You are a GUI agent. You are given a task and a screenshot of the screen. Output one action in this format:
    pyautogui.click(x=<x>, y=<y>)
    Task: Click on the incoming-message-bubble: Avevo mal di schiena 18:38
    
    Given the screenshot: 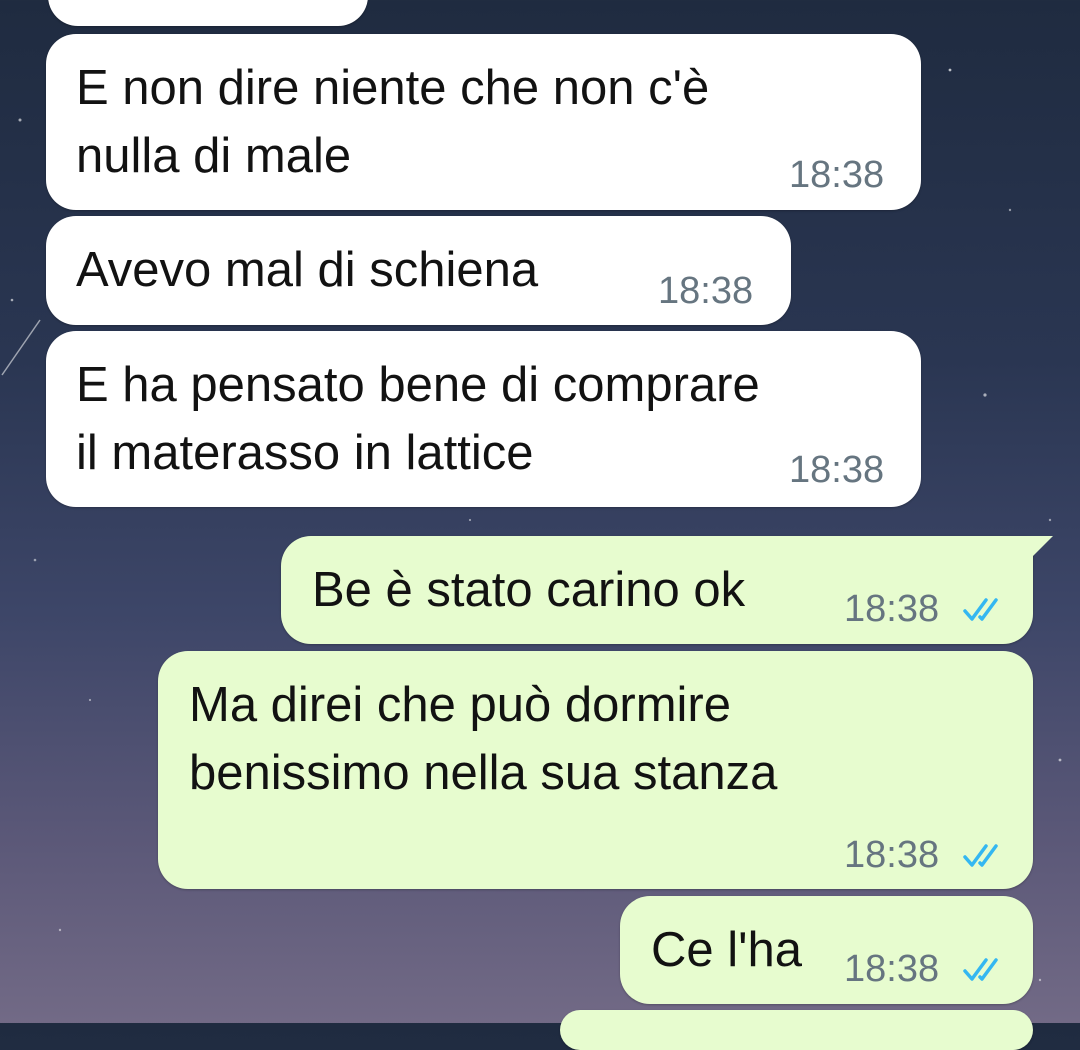 What is the action you would take?
    pyautogui.click(x=418, y=270)
    